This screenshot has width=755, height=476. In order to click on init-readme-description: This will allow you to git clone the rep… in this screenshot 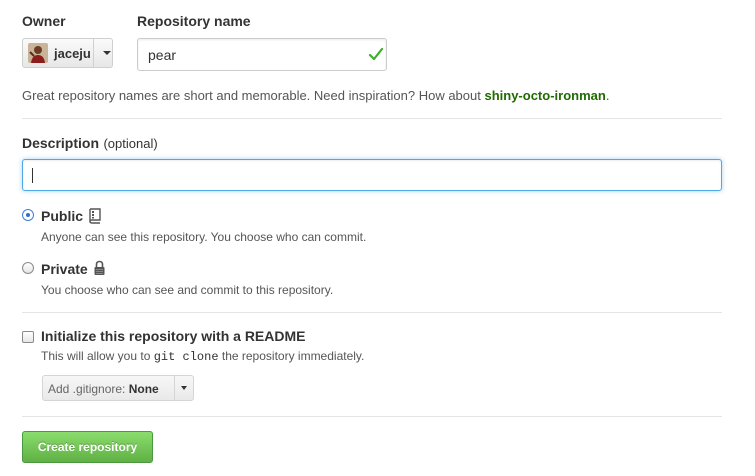, I will do `click(202, 356)`.